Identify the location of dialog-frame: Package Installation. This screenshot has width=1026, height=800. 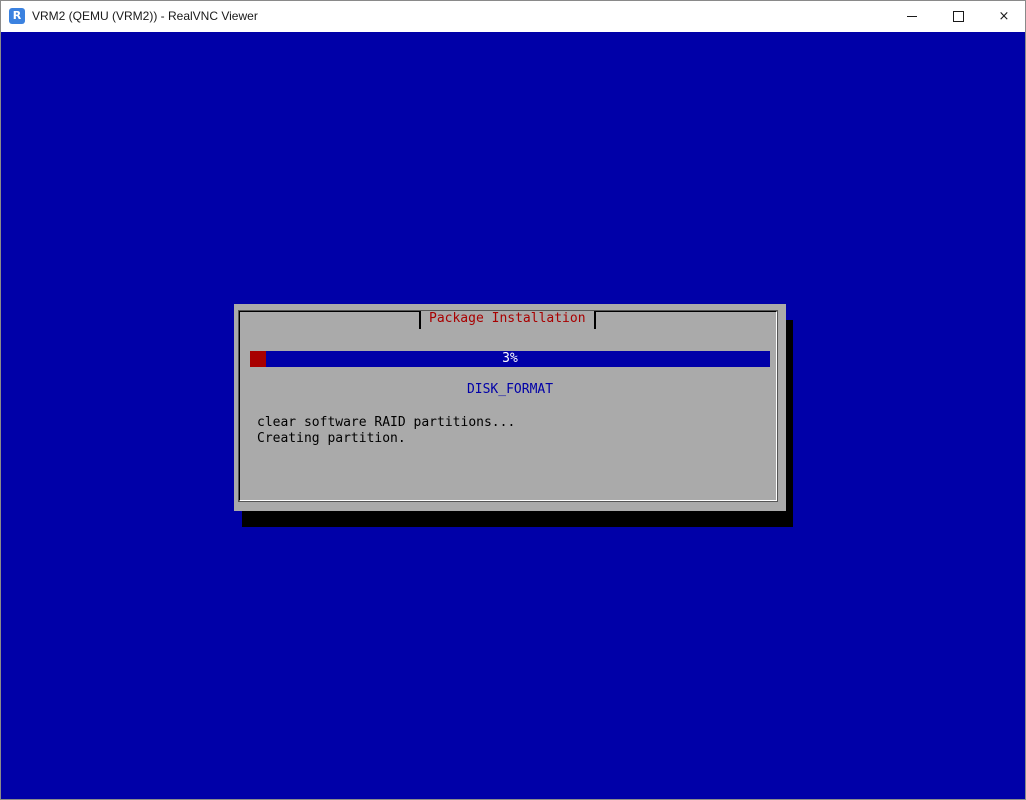
(508, 406).